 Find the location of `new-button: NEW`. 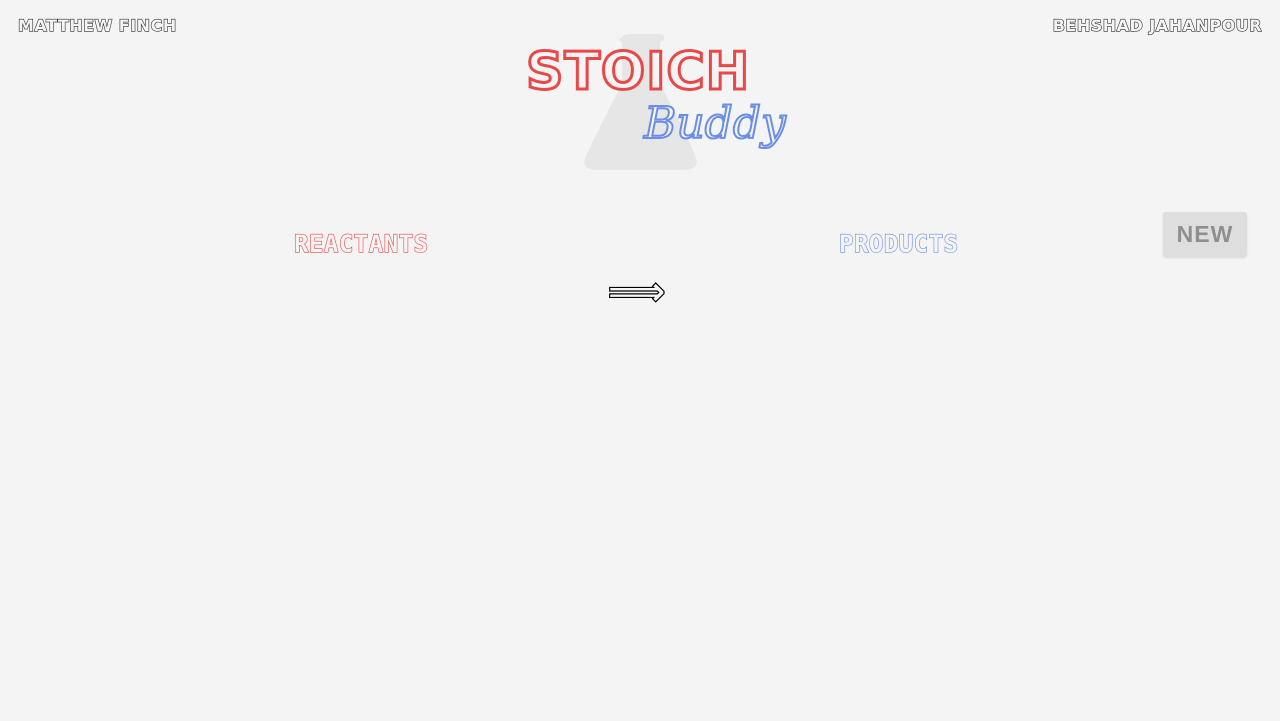

new-button: NEW is located at coordinates (1205, 234).